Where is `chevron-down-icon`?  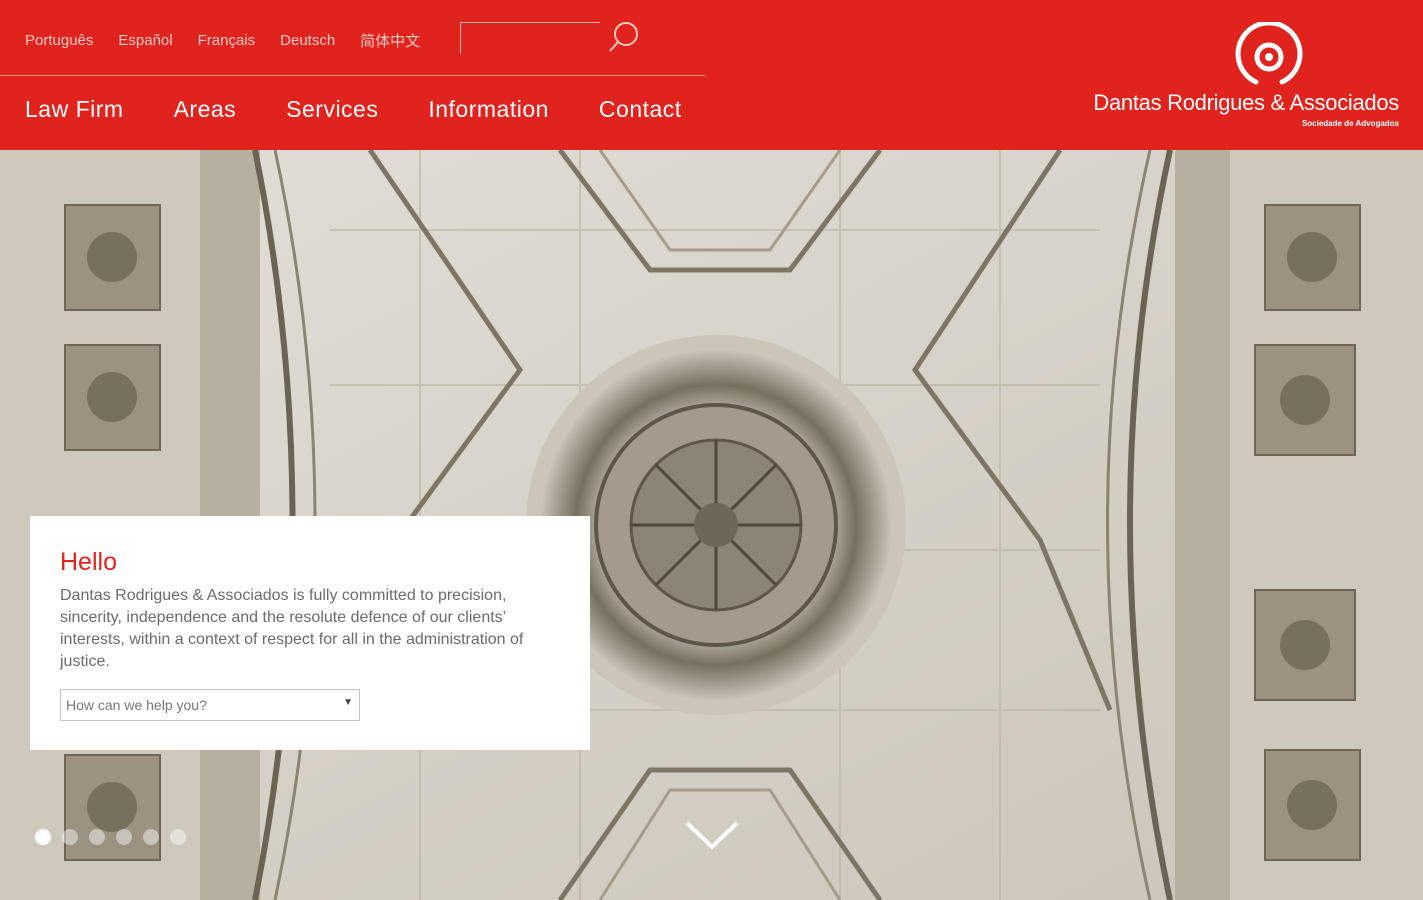
chevron-down-icon is located at coordinates (712, 835).